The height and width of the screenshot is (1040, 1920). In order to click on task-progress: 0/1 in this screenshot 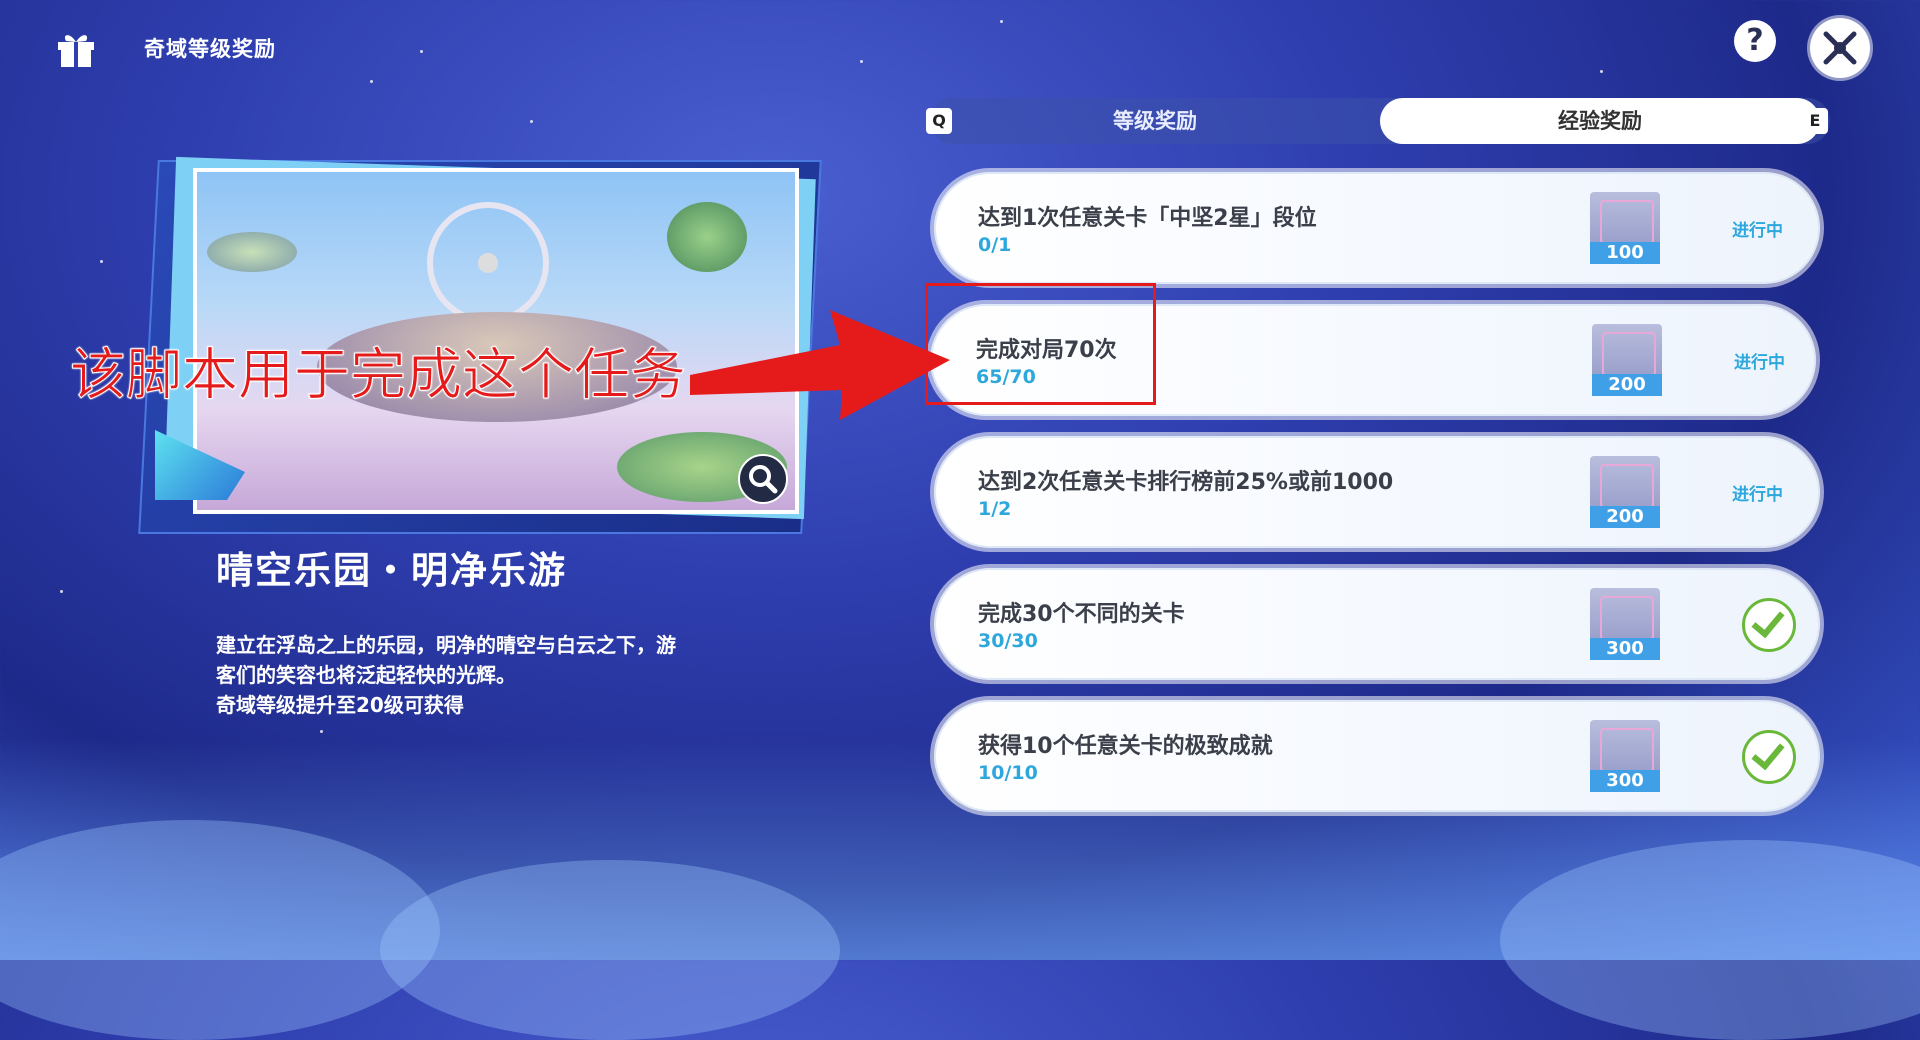, I will do `click(995, 245)`.